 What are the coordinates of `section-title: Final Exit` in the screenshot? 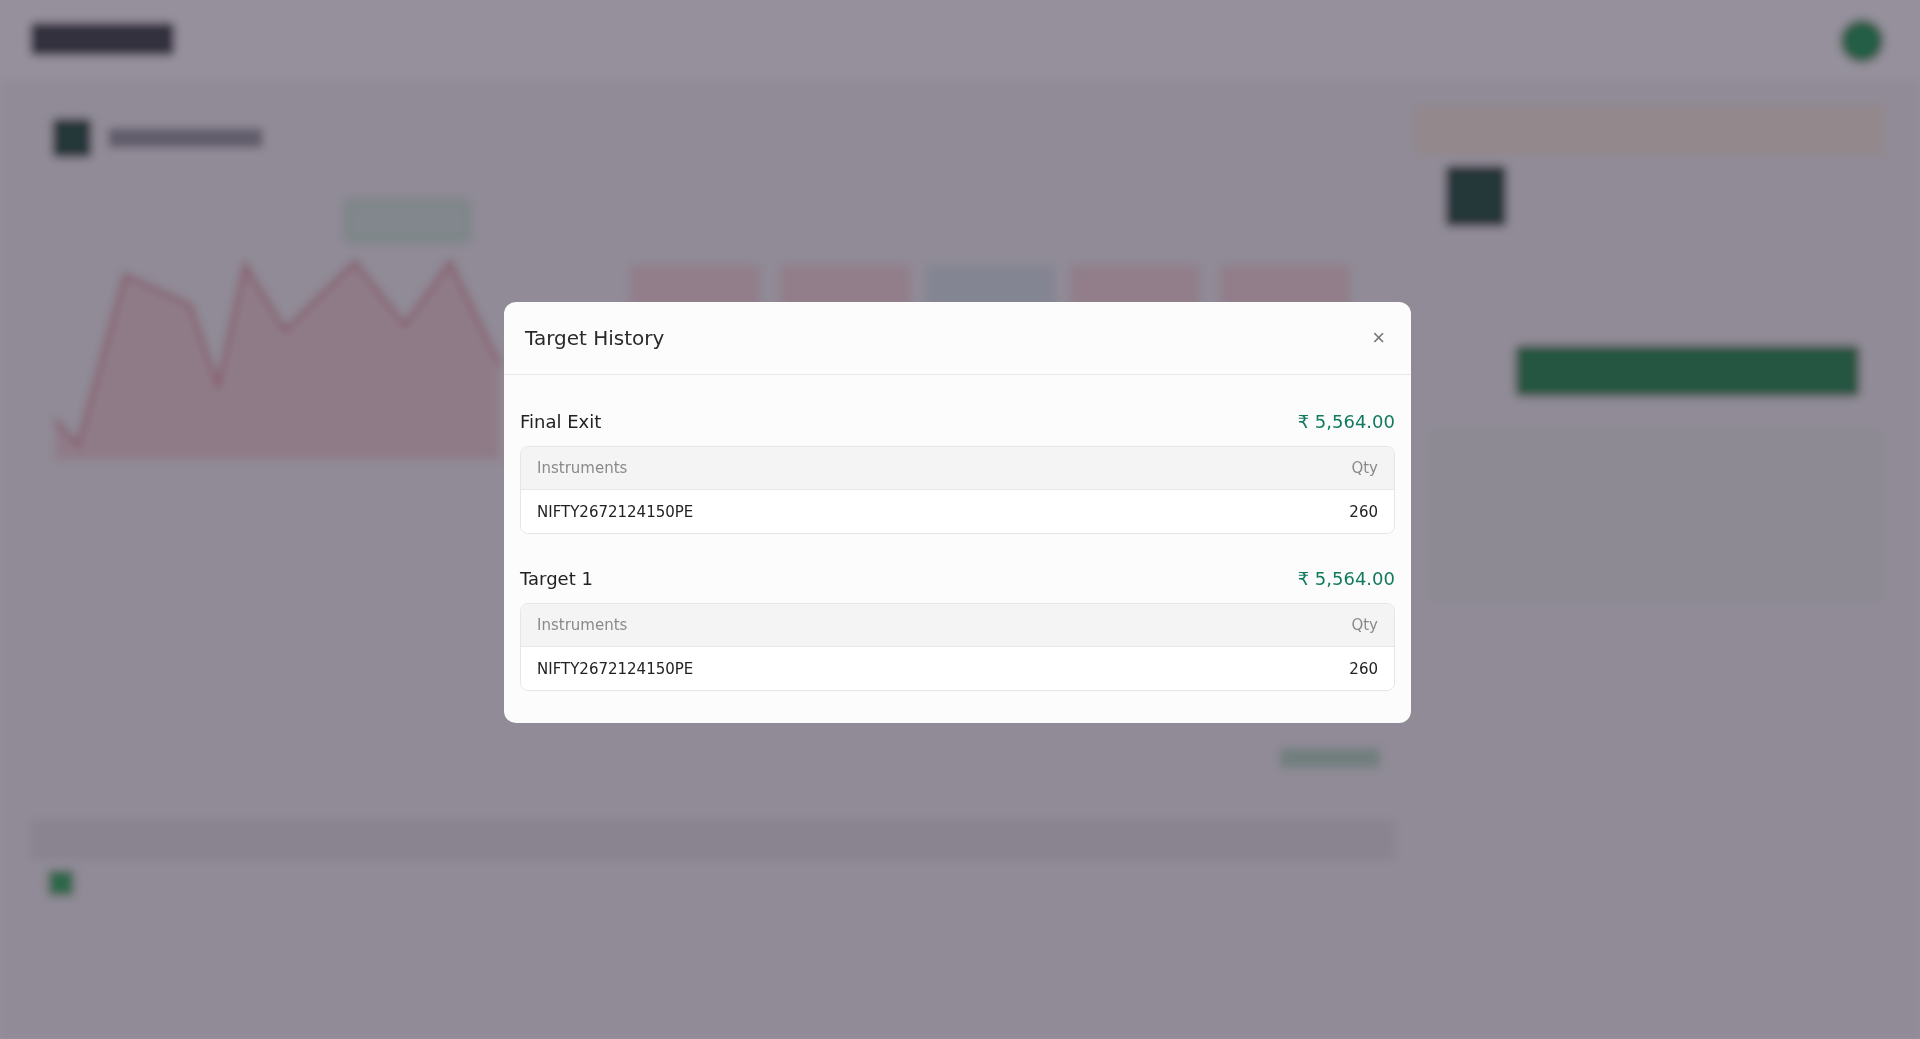 It's located at (561, 421).